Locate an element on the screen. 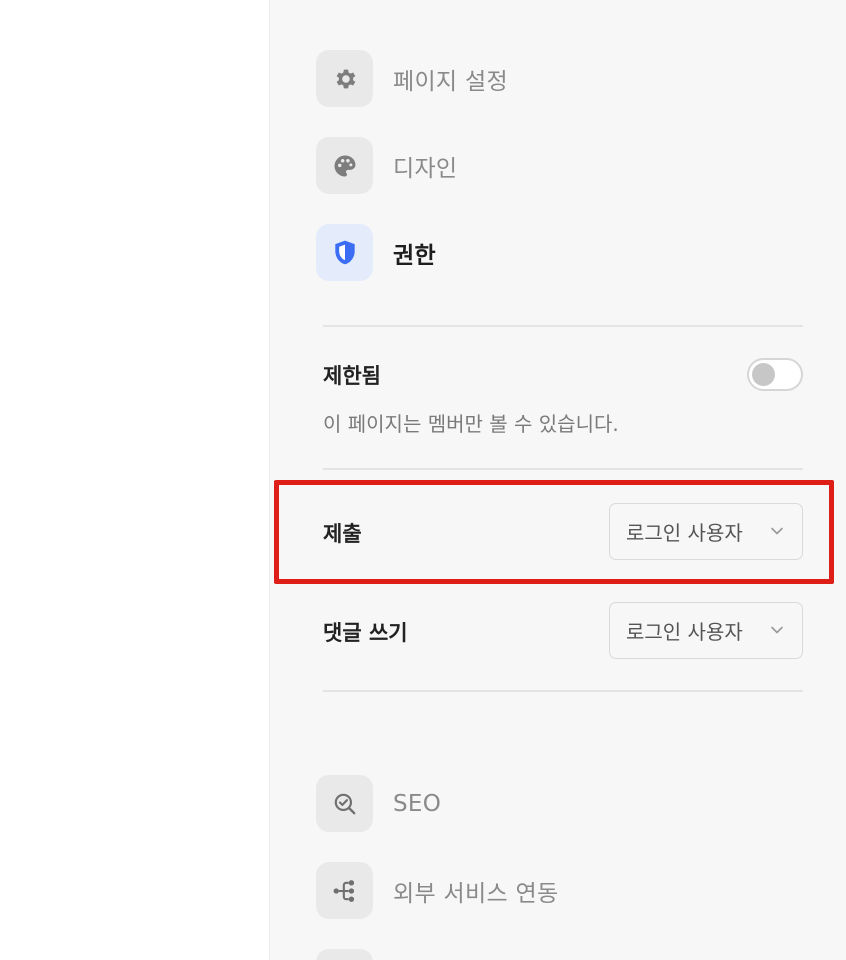 Image resolution: width=846 pixels, height=960 pixels. menu-item-design: 디자인 is located at coordinates (386, 165).